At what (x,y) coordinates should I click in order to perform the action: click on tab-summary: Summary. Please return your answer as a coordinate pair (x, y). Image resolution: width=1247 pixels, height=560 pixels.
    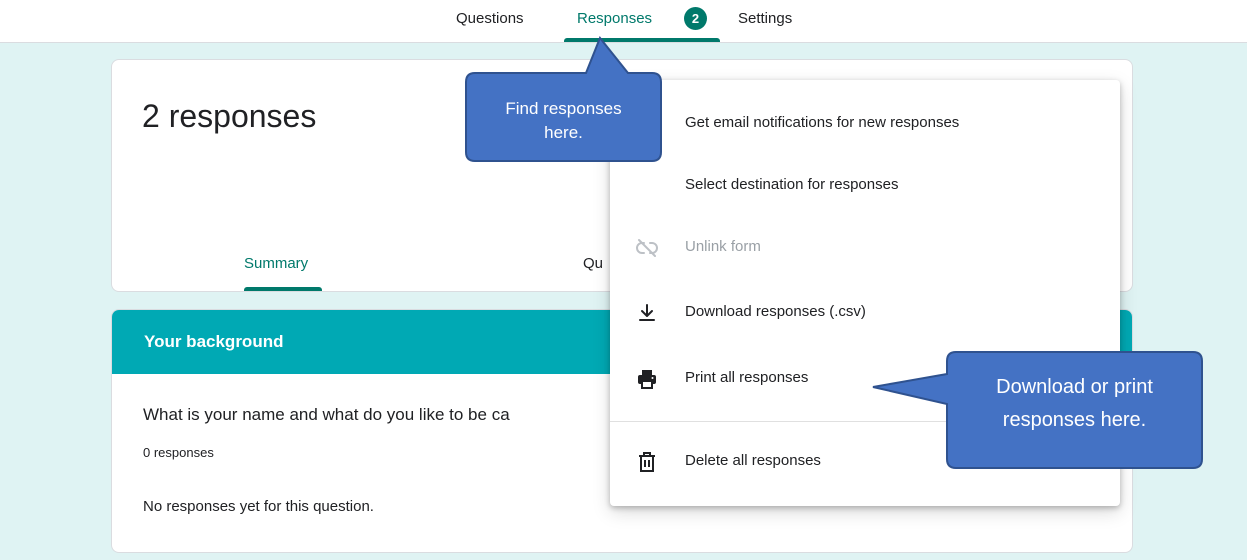
    Looking at the image, I should click on (276, 263).